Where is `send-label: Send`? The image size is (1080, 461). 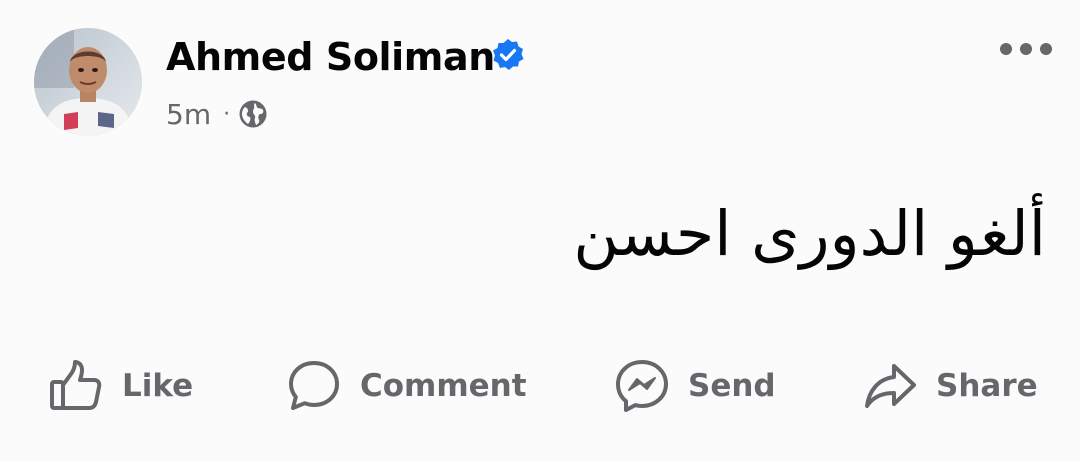
send-label: Send is located at coordinates (732, 386).